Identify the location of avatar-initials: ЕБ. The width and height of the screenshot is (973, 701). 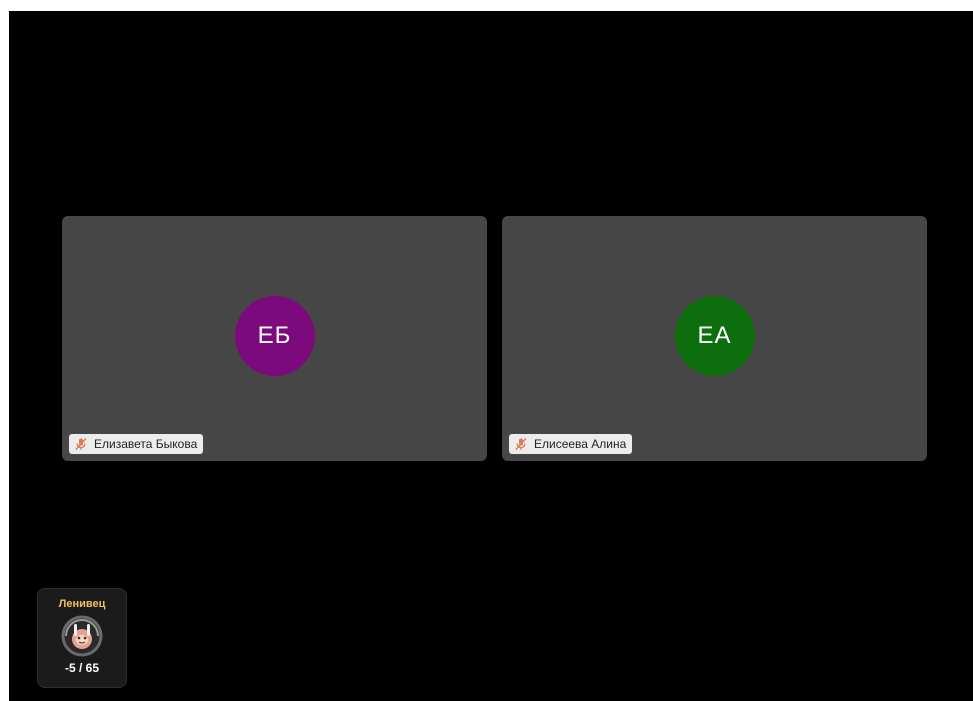
(274, 335).